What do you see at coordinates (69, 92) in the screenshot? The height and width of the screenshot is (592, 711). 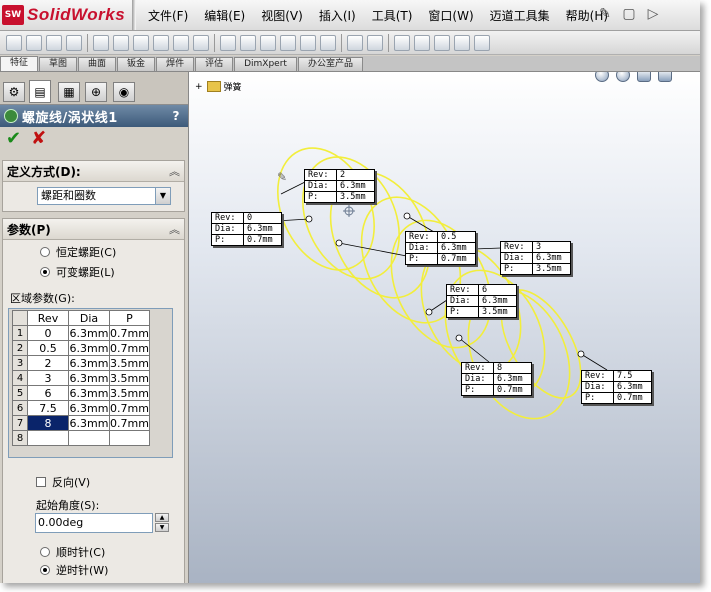 I see `configuration-manager-tab-icon: ▦` at bounding box center [69, 92].